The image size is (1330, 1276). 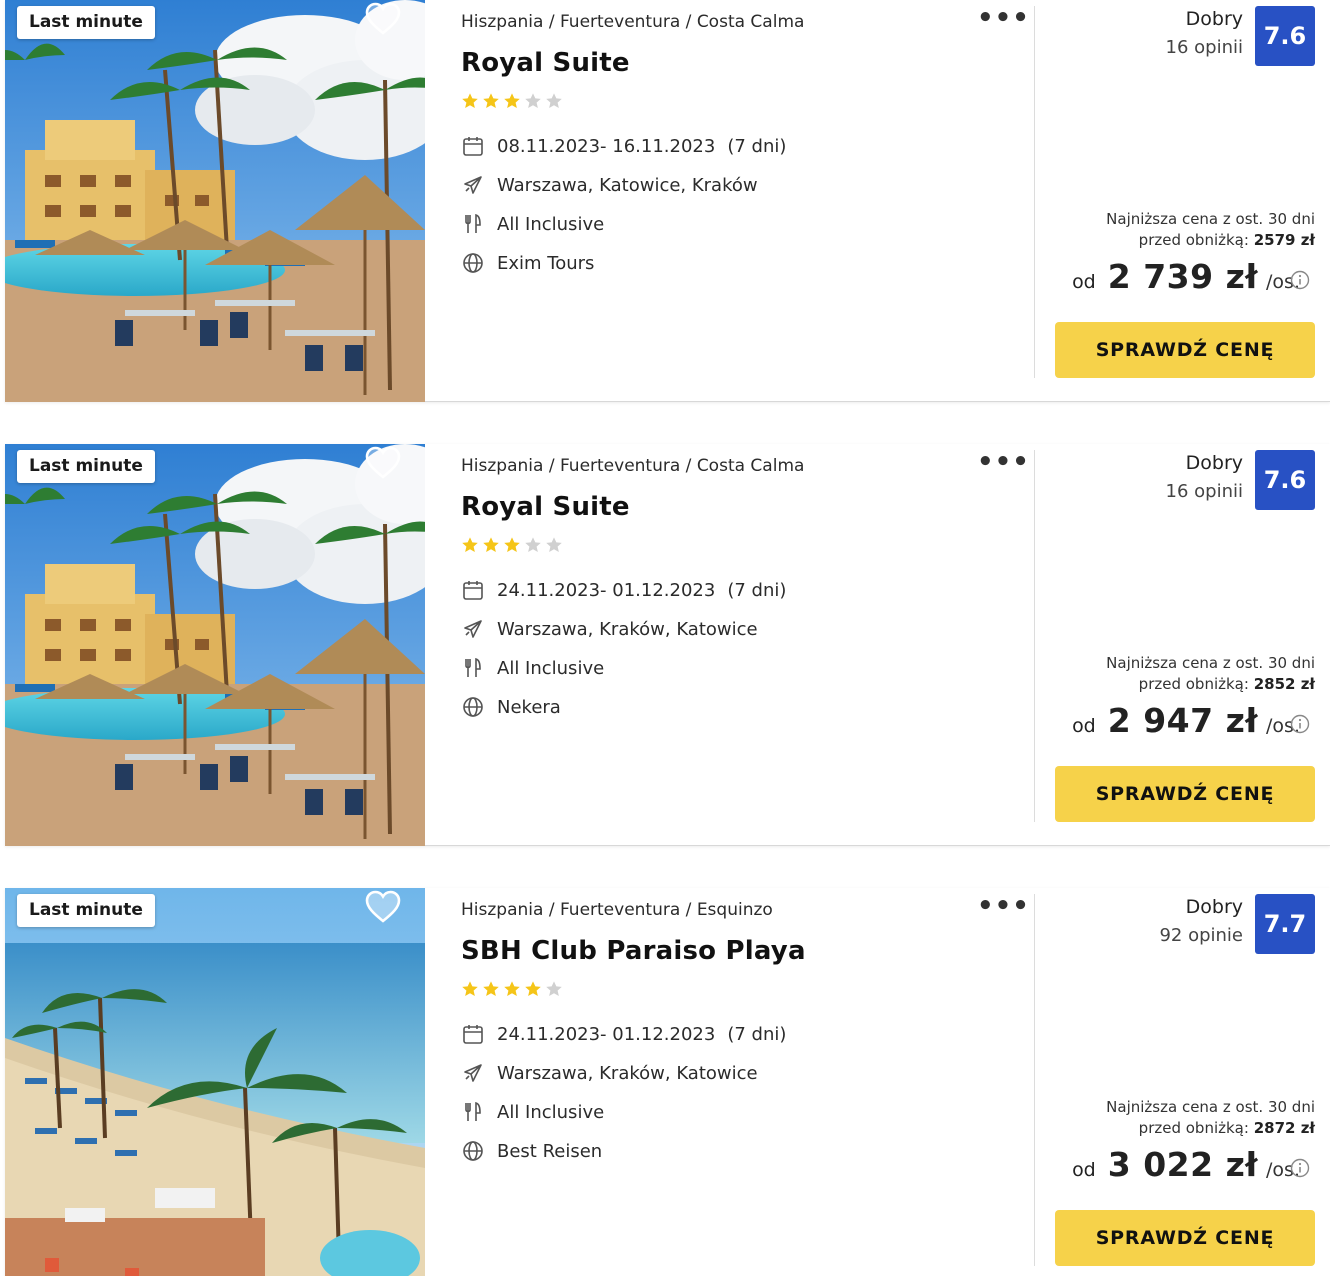 What do you see at coordinates (627, 185) in the screenshot?
I see `departure-cities: Warszawa, Katowice, Kraków` at bounding box center [627, 185].